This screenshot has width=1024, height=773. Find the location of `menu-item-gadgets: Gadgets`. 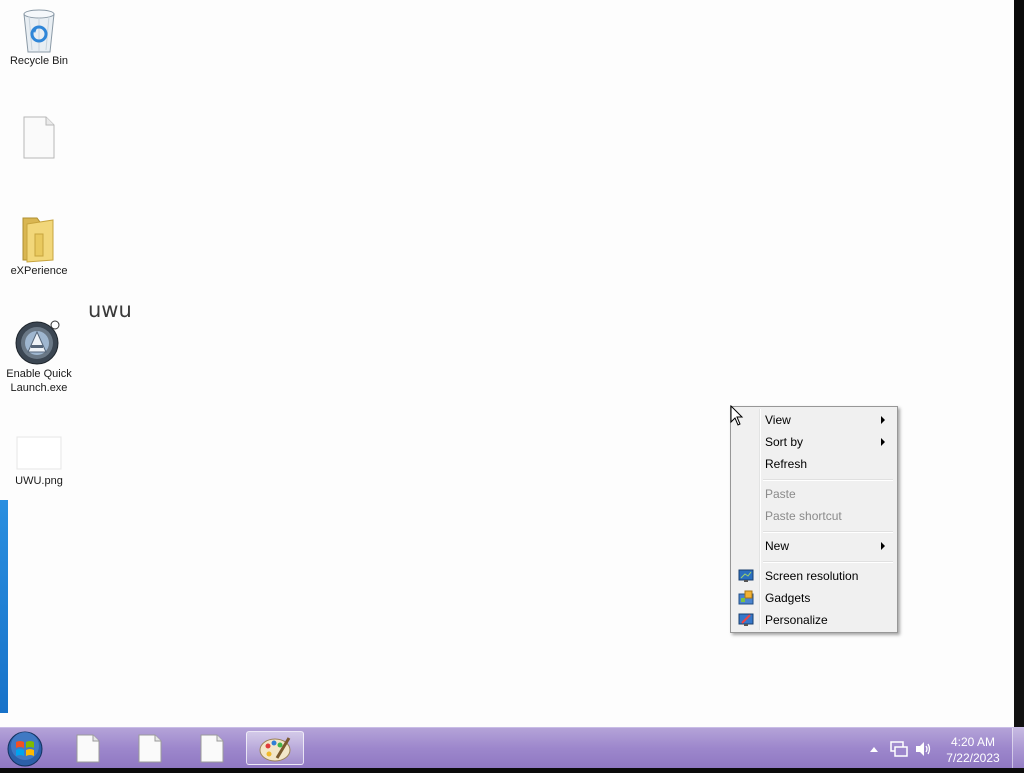

menu-item-gadgets: Gadgets is located at coordinates (814, 598).